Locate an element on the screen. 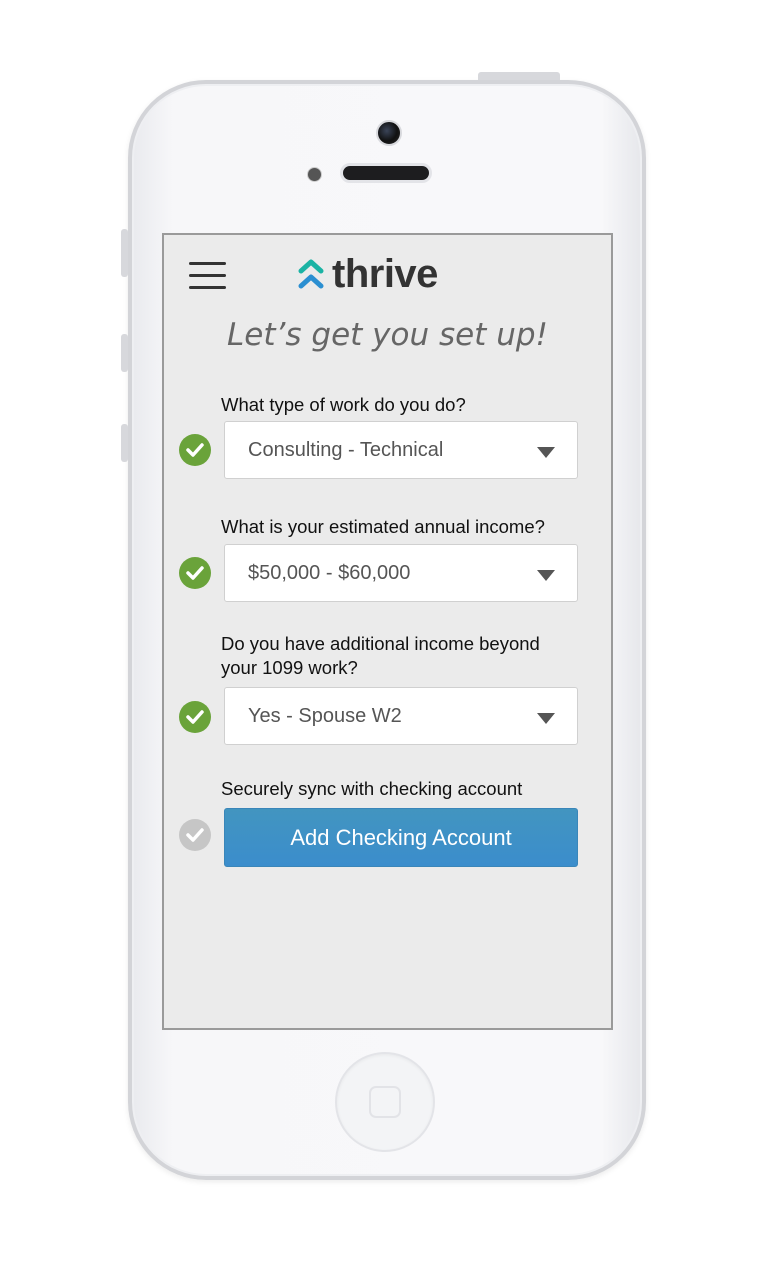  earpiece-speaker is located at coordinates (386, 173).